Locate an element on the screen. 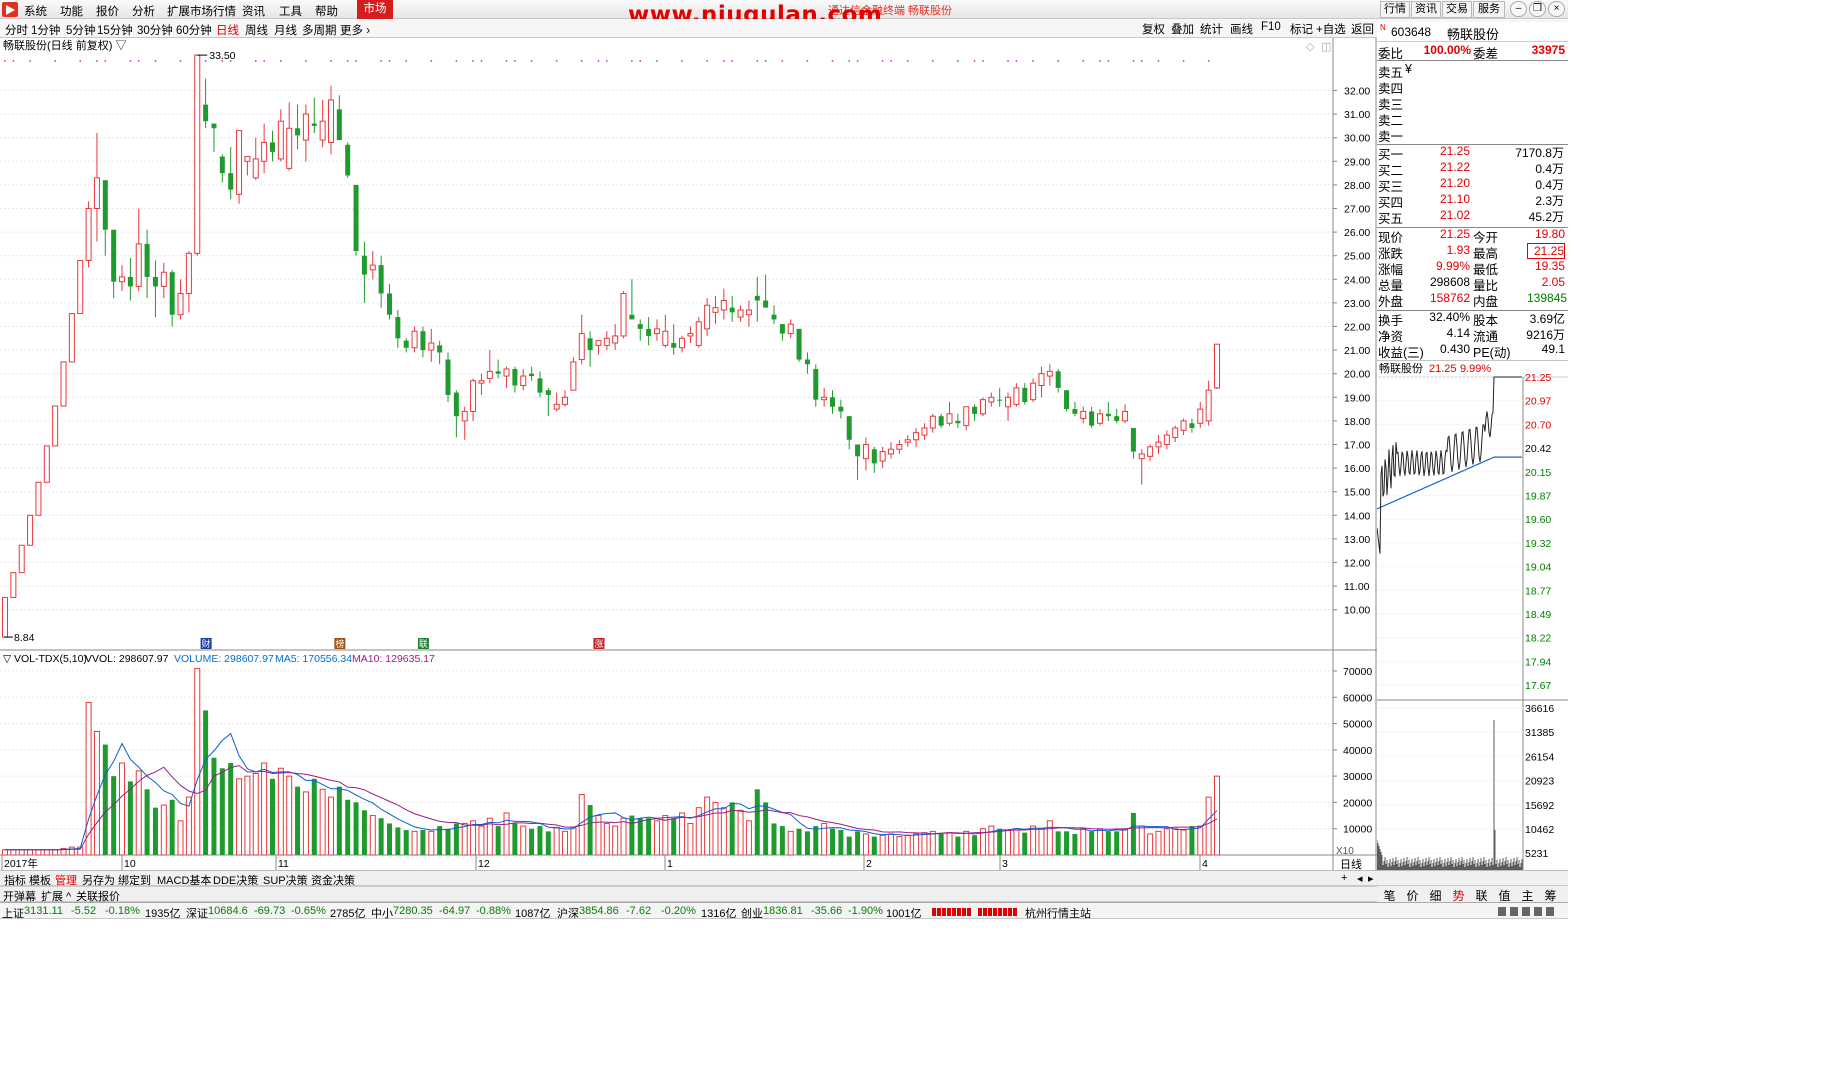 The height and width of the screenshot is (1080, 1843). period-1min: 1分钟 is located at coordinates (45, 30).